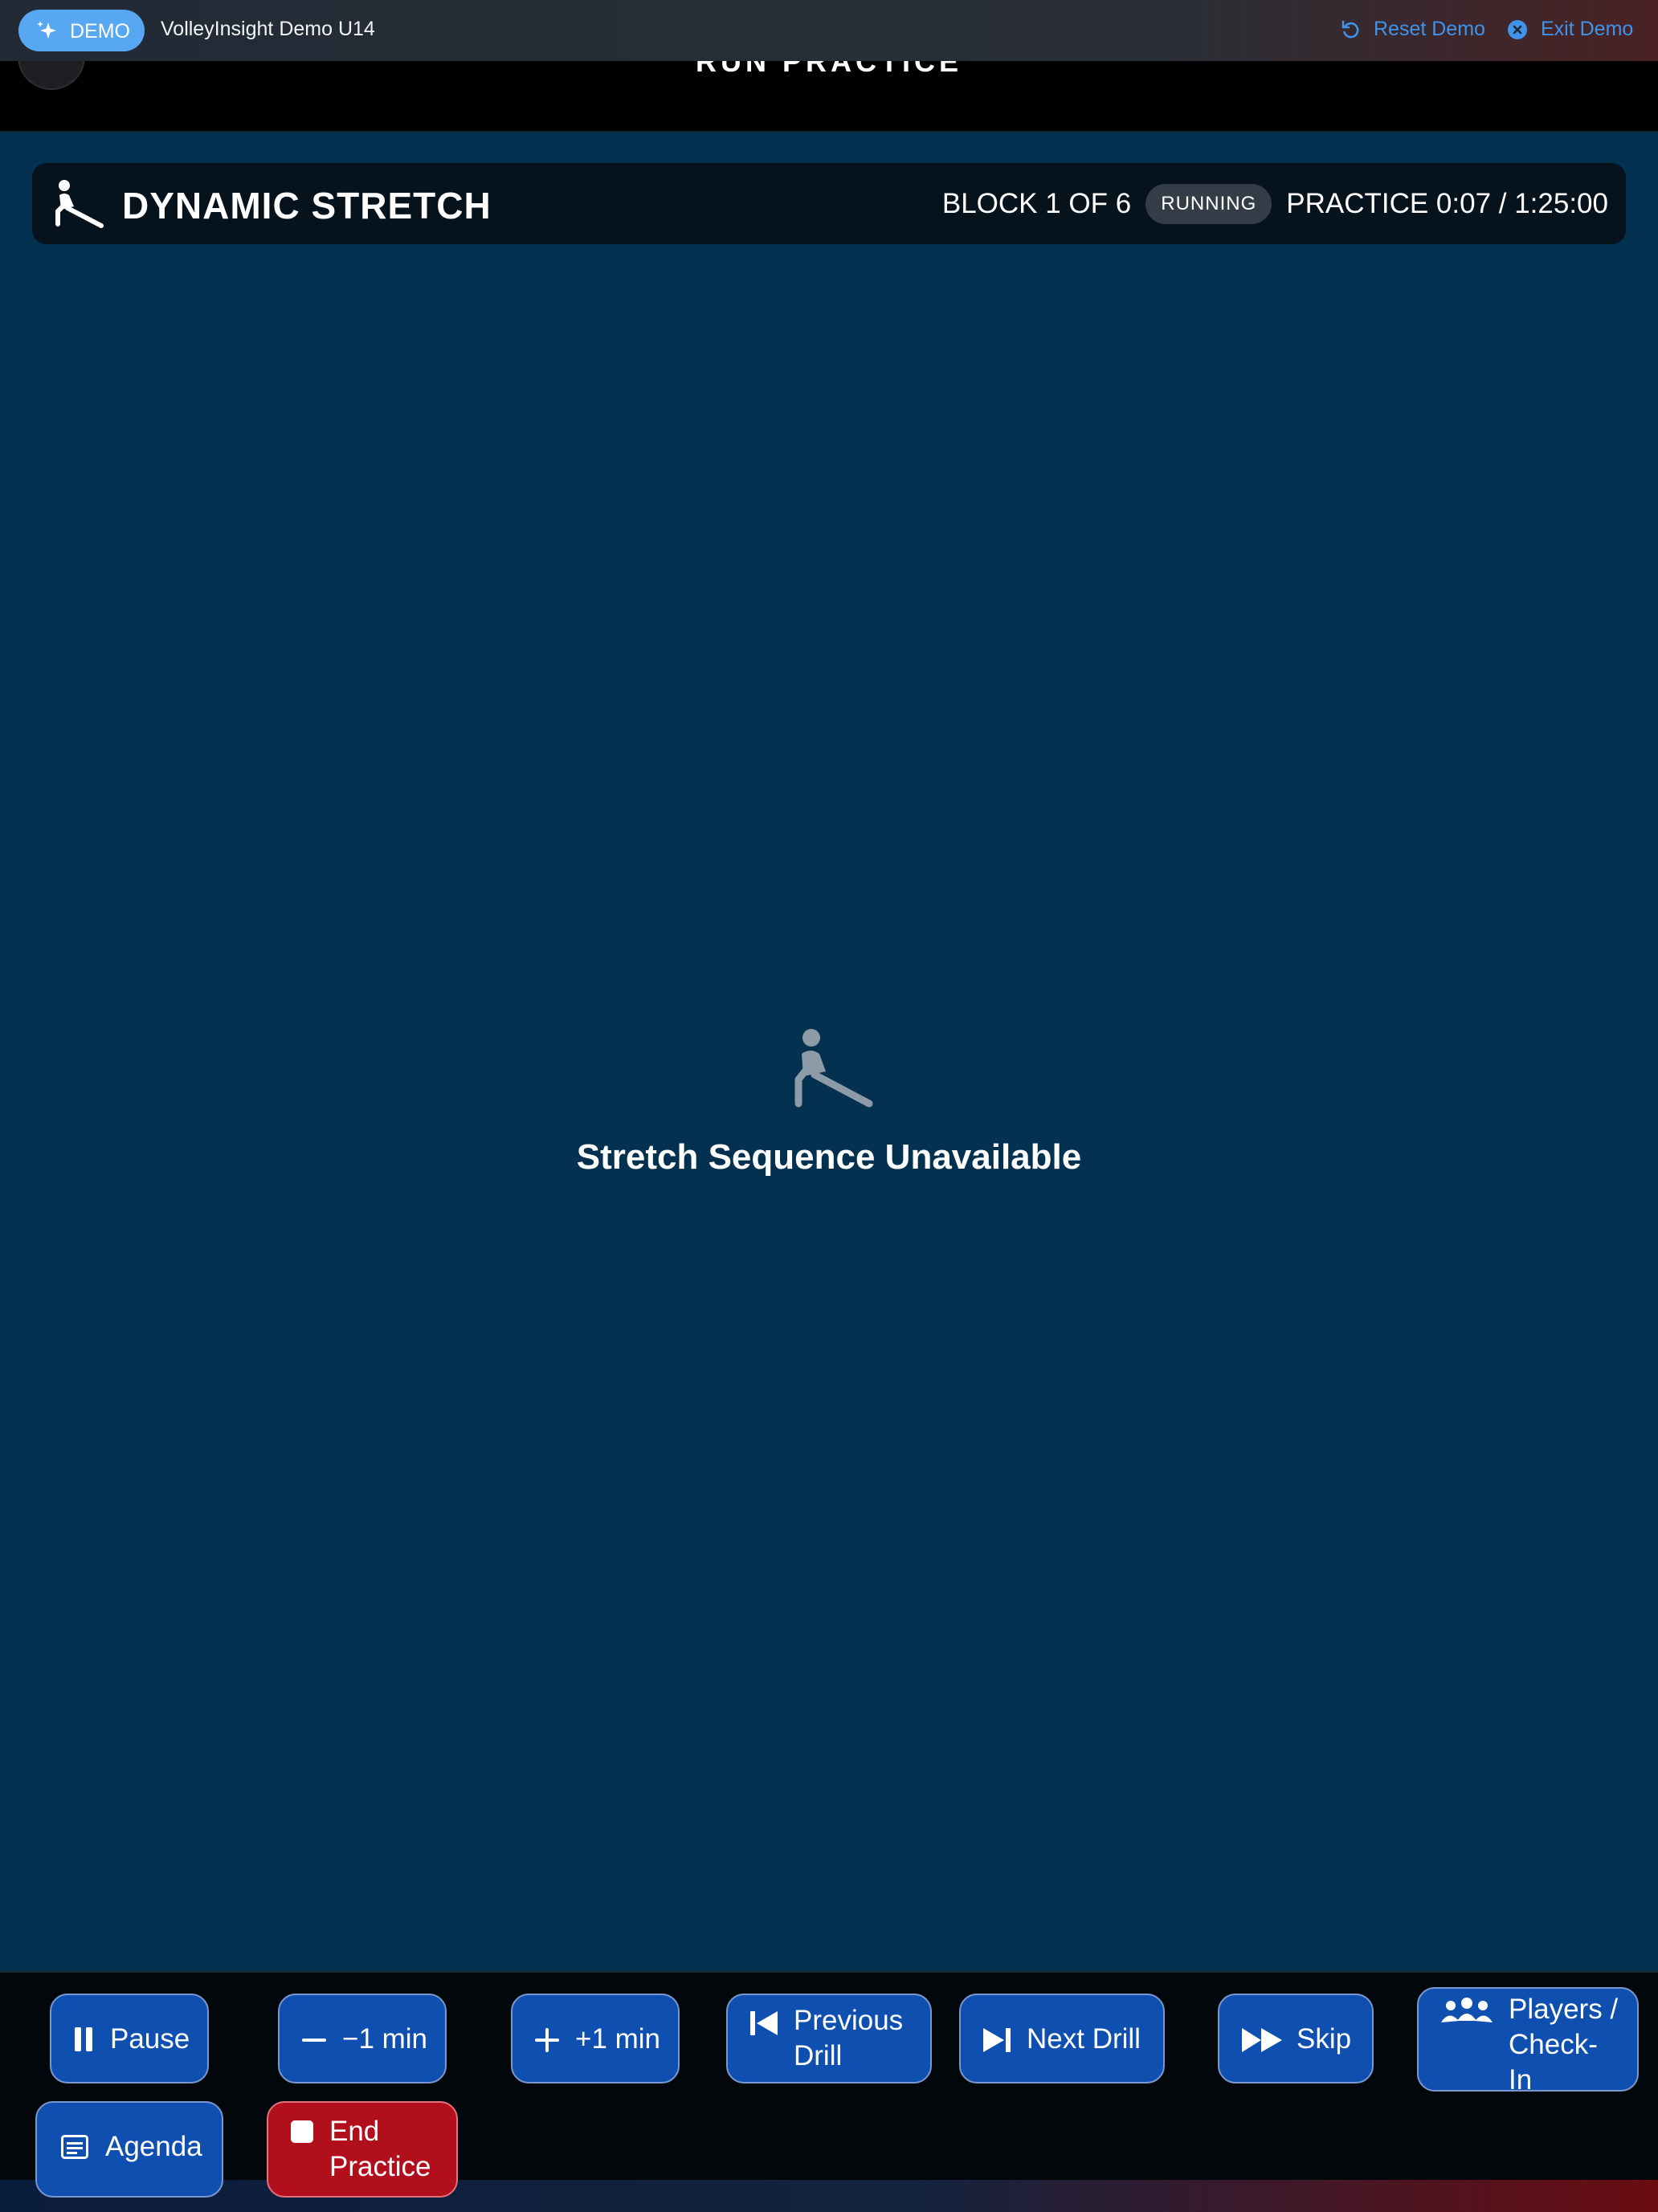  Describe the element at coordinates (1553, 2045) in the screenshot. I see `players-label-2: Check-` at that location.